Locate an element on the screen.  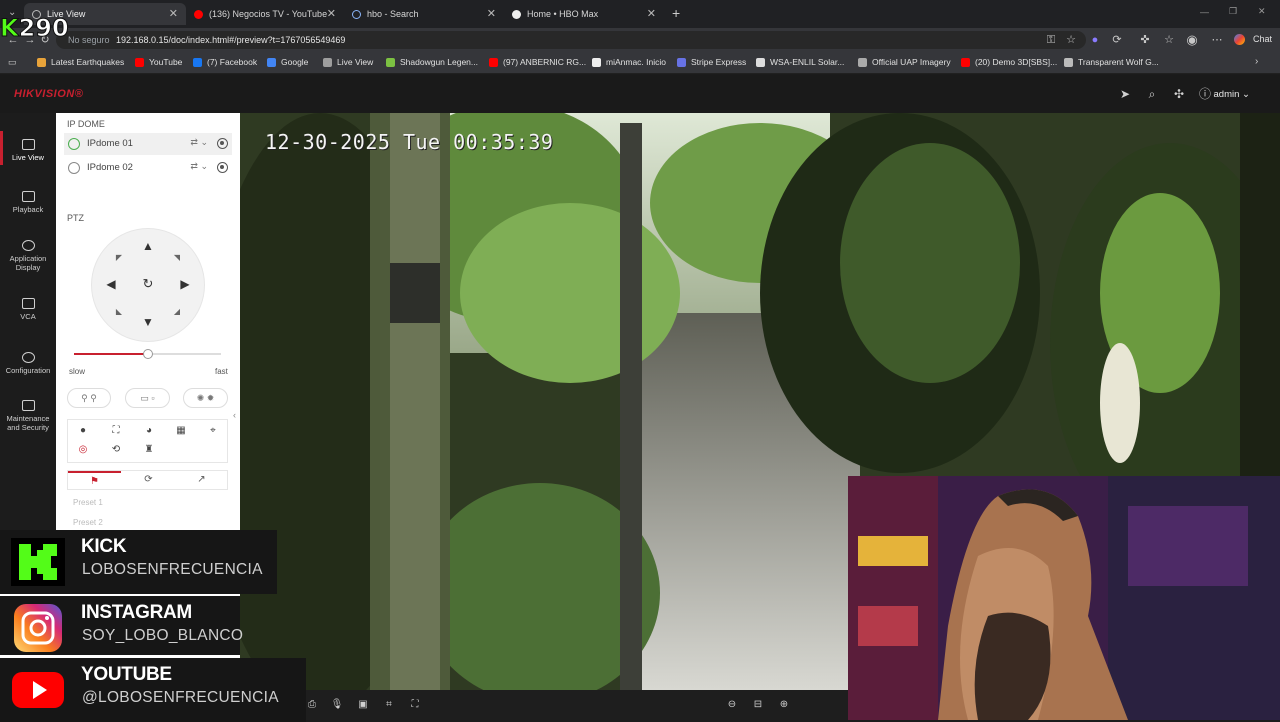
nav-configuration: Configuration is located at coordinates (28, 363).